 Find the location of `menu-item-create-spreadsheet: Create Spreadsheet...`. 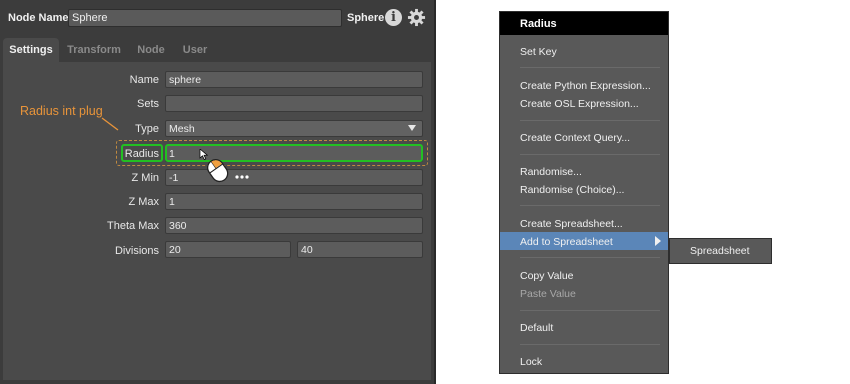

menu-item-create-spreadsheet: Create Spreadsheet... is located at coordinates (571, 224).